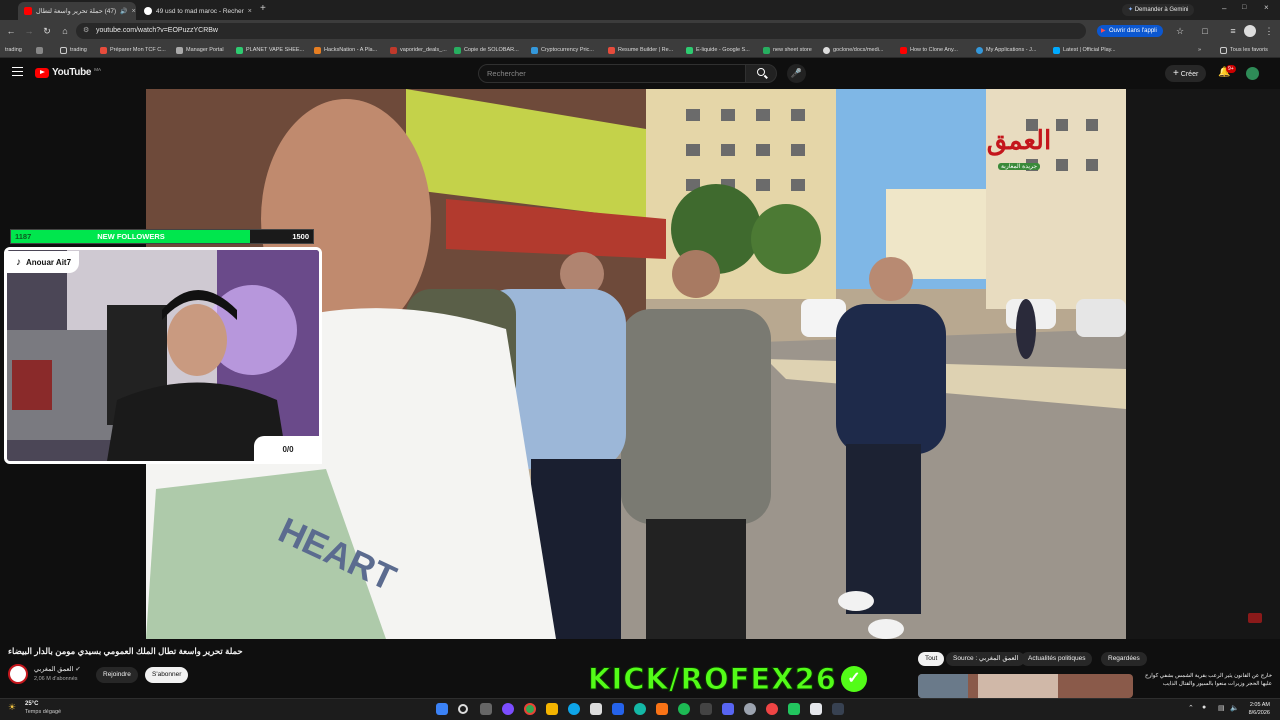  I want to click on tray-icon: ●, so click(1204, 707).